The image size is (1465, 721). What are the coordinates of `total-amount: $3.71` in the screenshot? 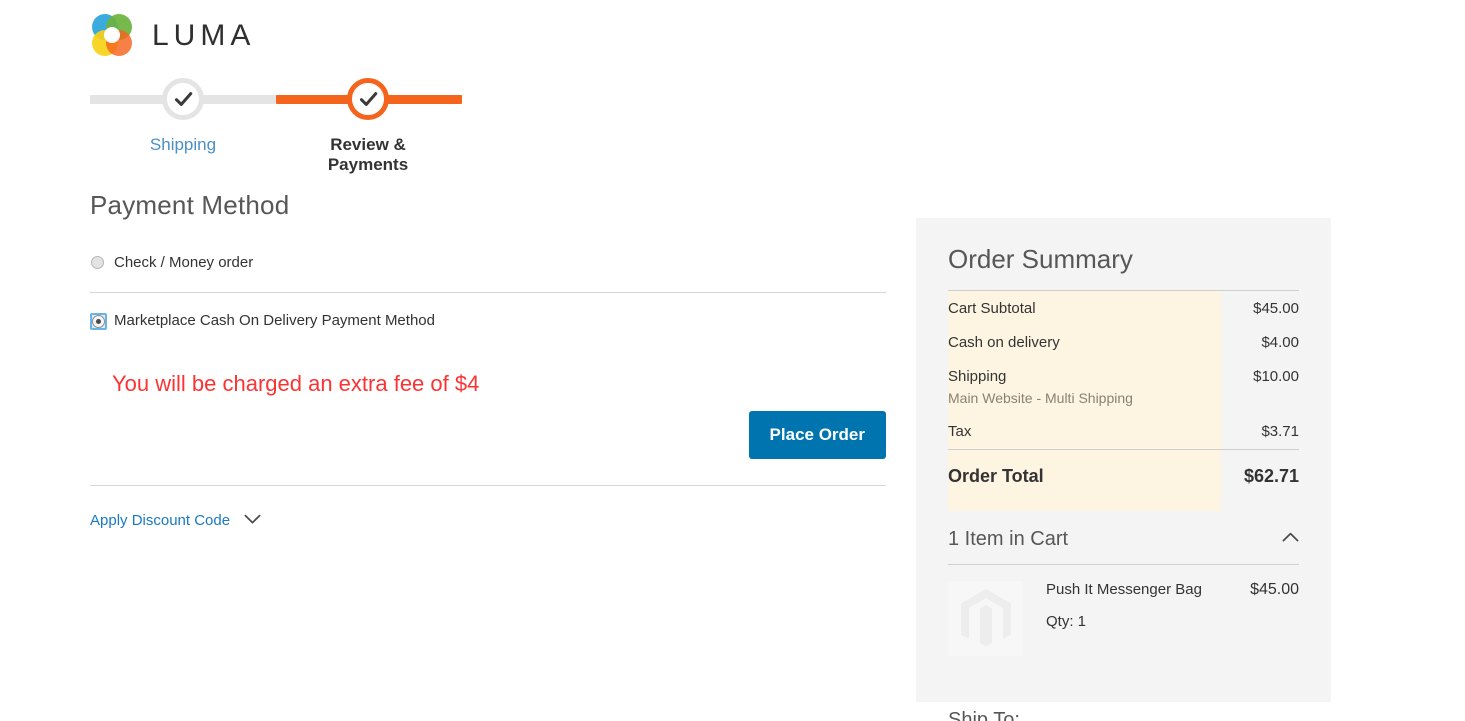 It's located at (1280, 431).